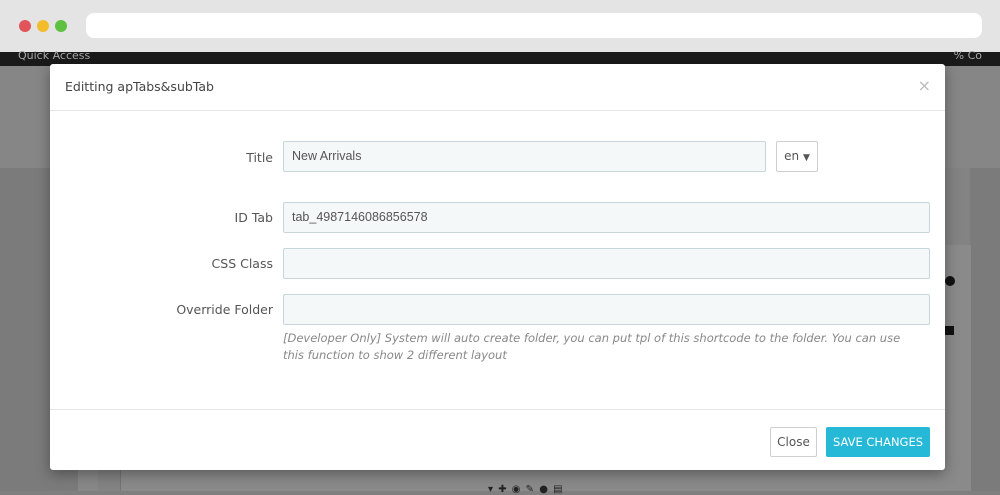 The image size is (1000, 495). What do you see at coordinates (792, 156) in the screenshot?
I see `language-value: en` at bounding box center [792, 156].